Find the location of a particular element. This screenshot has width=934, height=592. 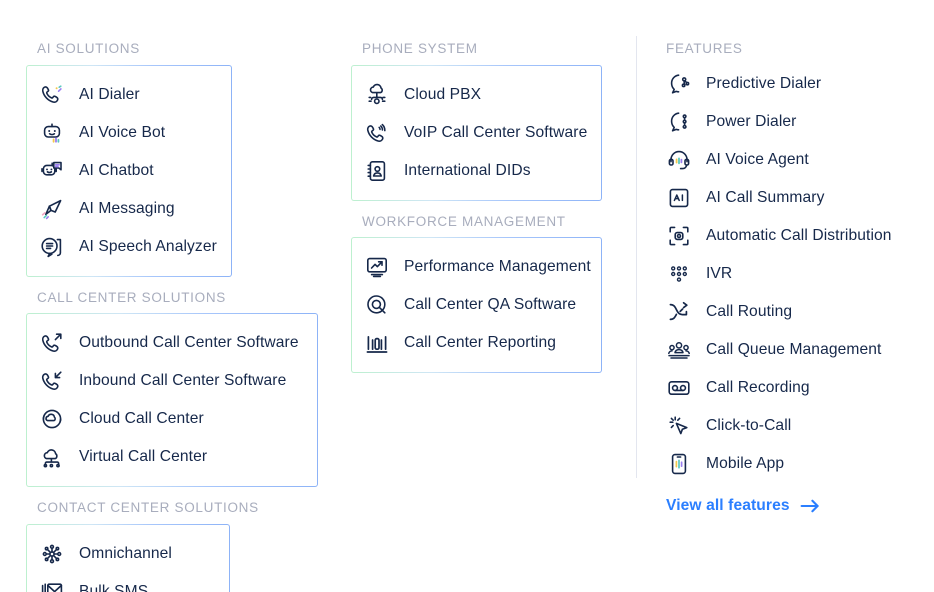

menu-item-performance-management: Performance Management is located at coordinates (477, 267).